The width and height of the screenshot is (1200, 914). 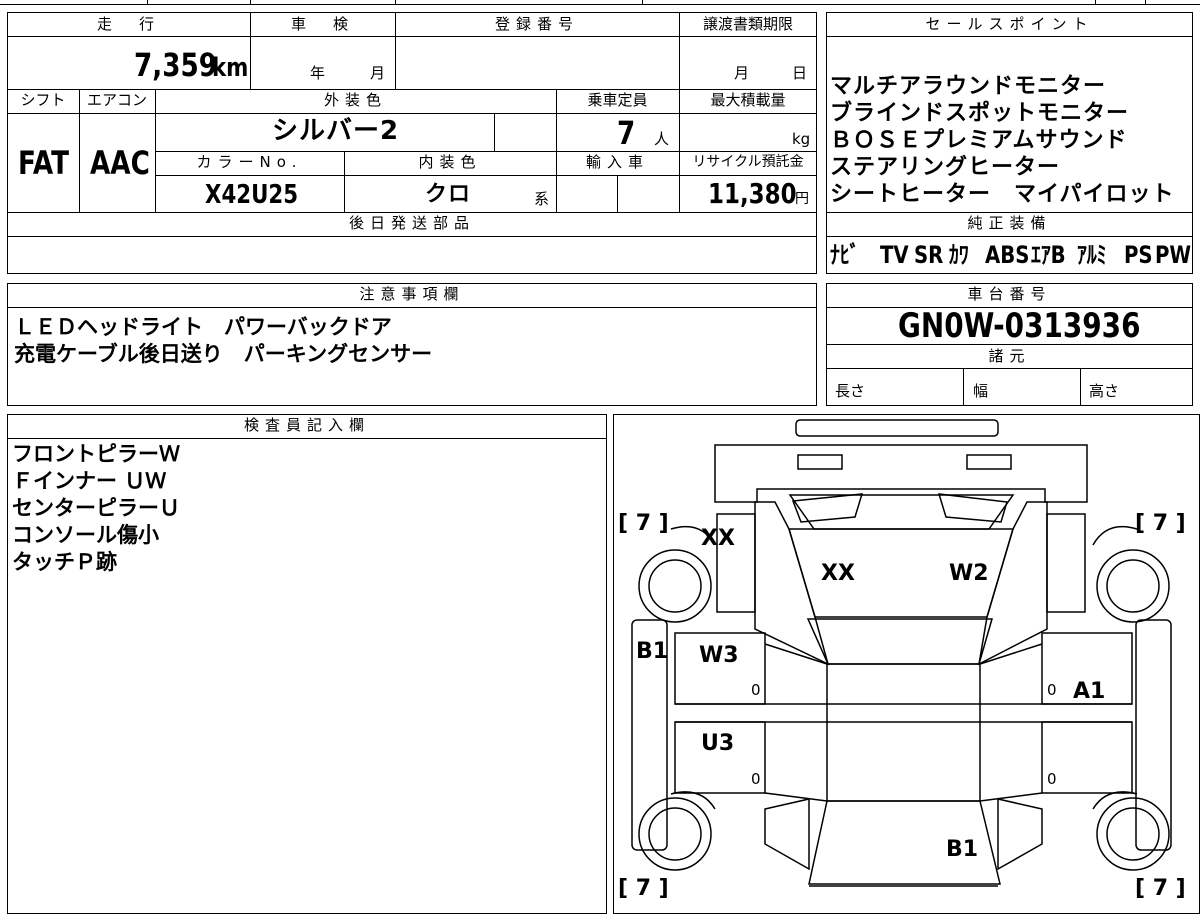 I want to click on tire-rear-right-inner-shape, so click(x=1133, y=834).